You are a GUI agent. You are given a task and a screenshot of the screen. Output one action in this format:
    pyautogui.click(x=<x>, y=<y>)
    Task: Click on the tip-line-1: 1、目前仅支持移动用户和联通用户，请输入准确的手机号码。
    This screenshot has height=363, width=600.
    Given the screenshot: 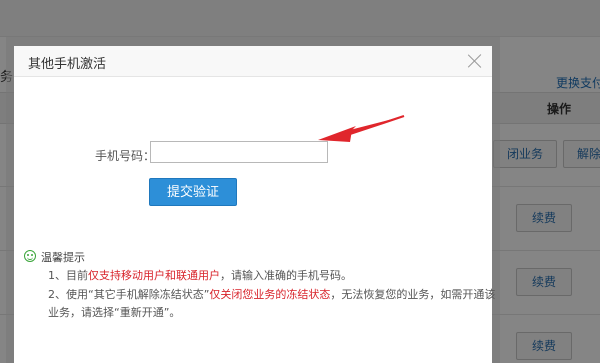 What is the action you would take?
    pyautogui.click(x=200, y=276)
    